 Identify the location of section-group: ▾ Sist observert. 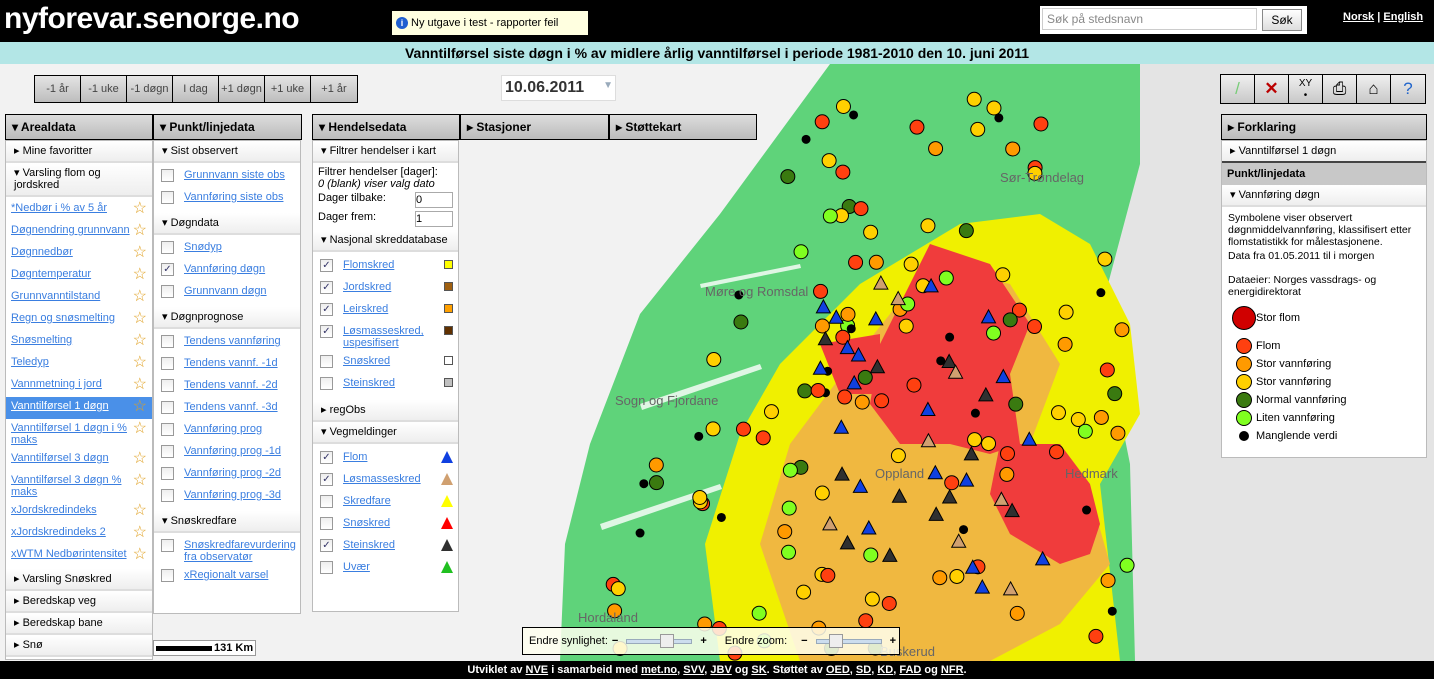
(227, 152).